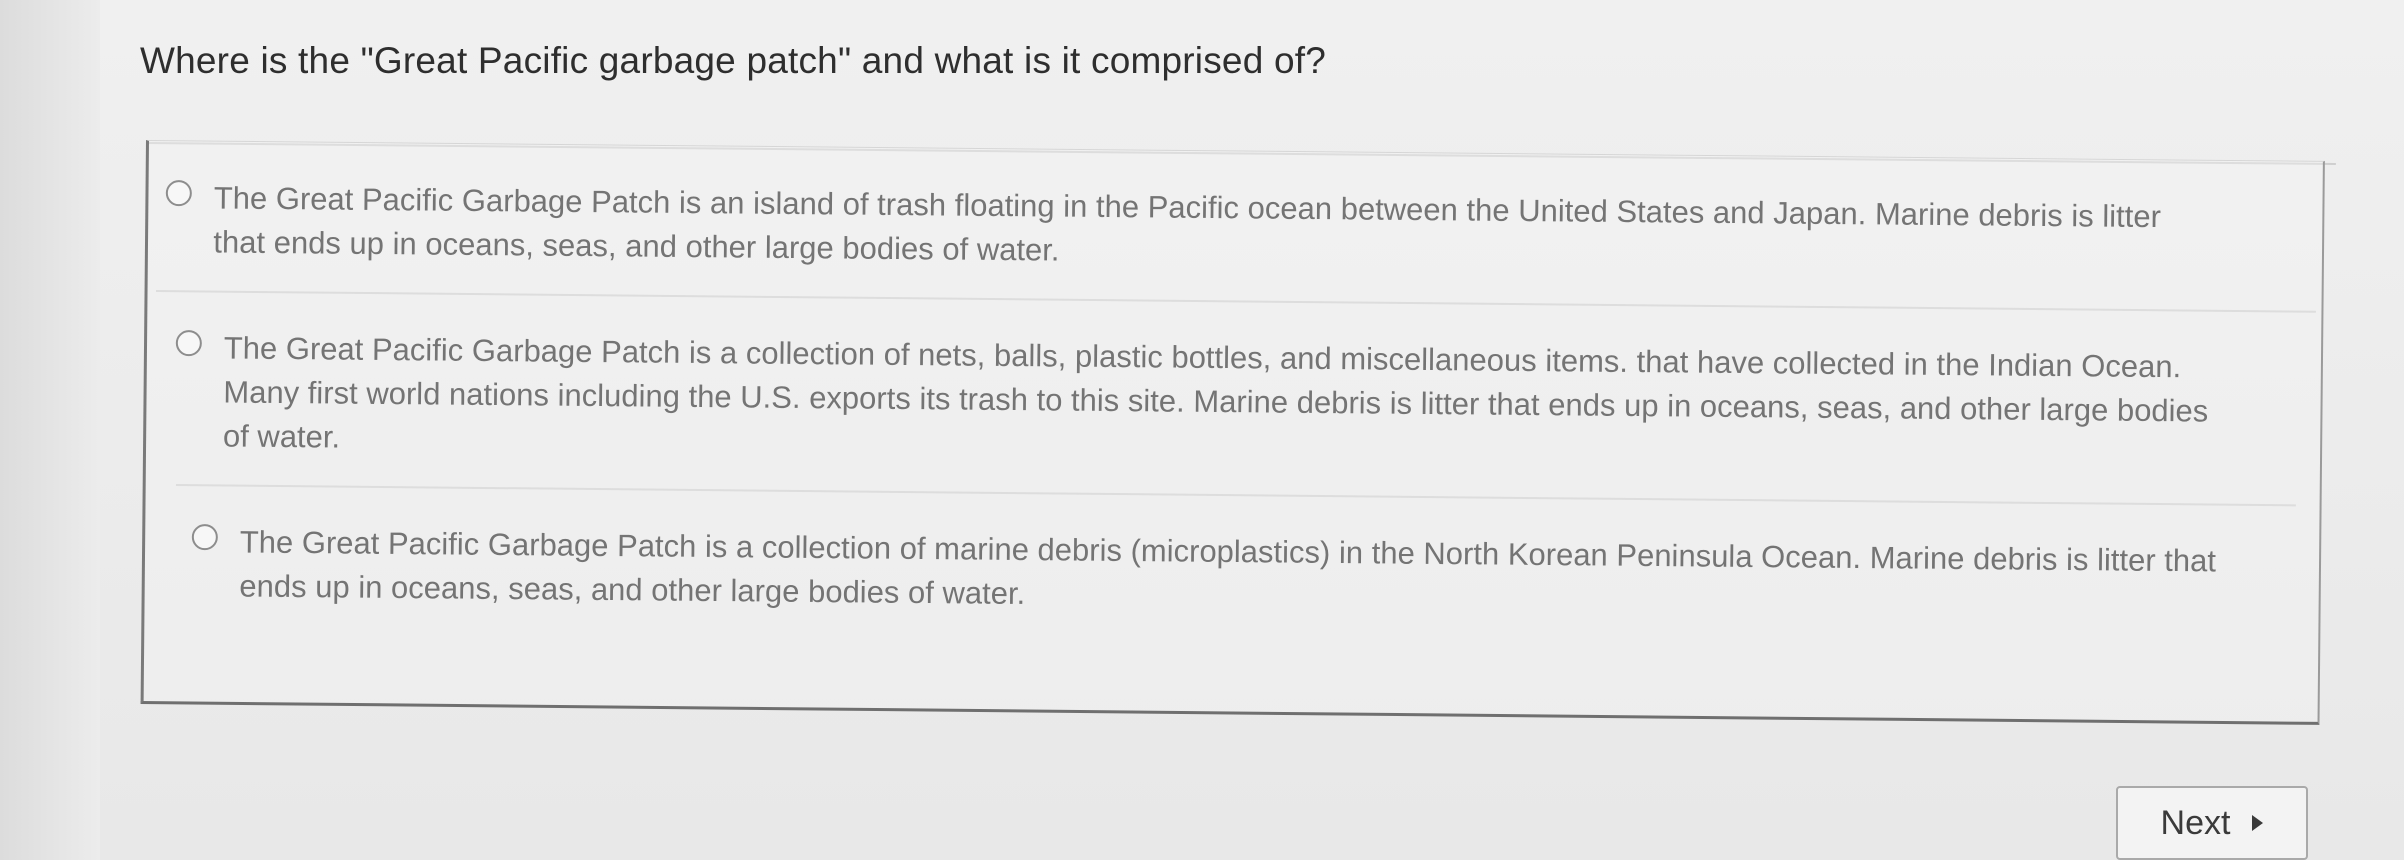  Describe the element at coordinates (50, 430) in the screenshot. I see `left-panel-edge` at that location.